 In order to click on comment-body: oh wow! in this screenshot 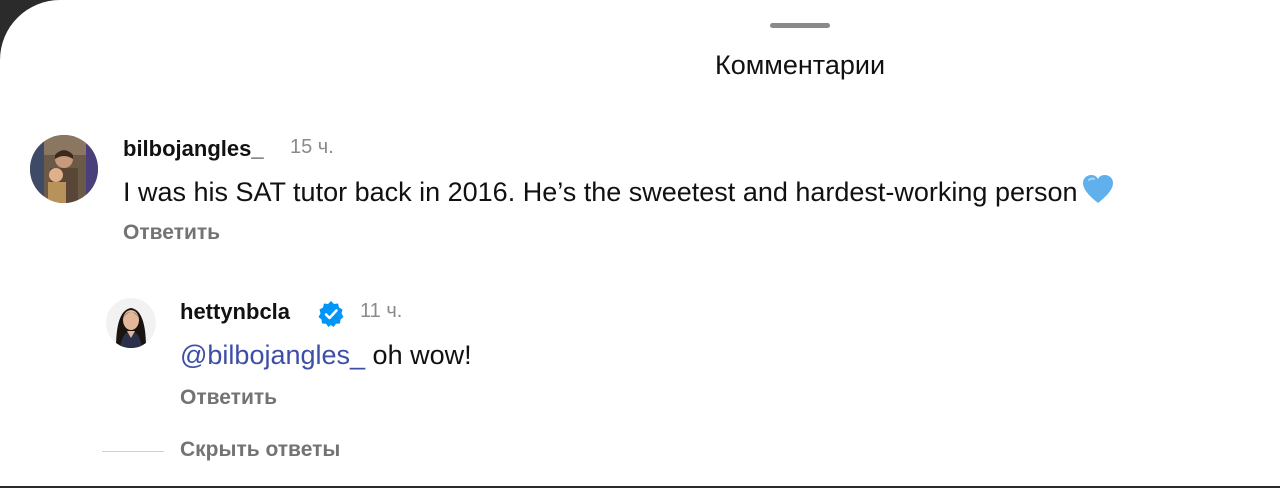, I will do `click(418, 355)`.